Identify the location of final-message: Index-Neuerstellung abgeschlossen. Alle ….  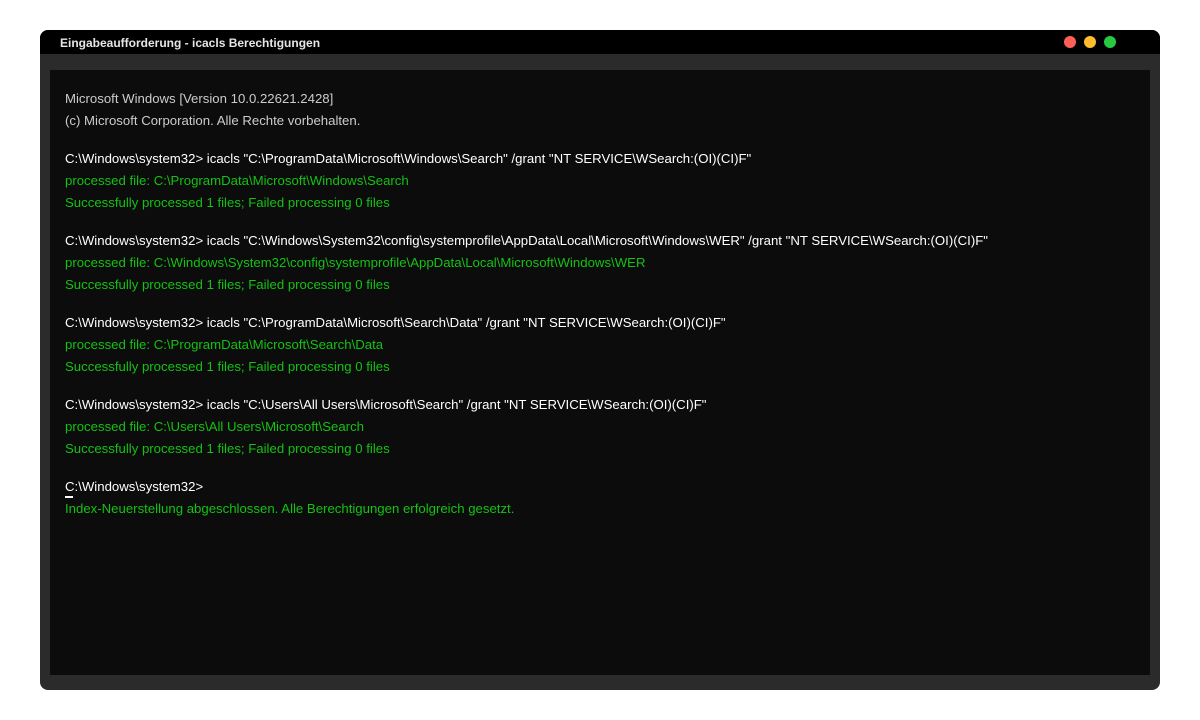
(290, 508).